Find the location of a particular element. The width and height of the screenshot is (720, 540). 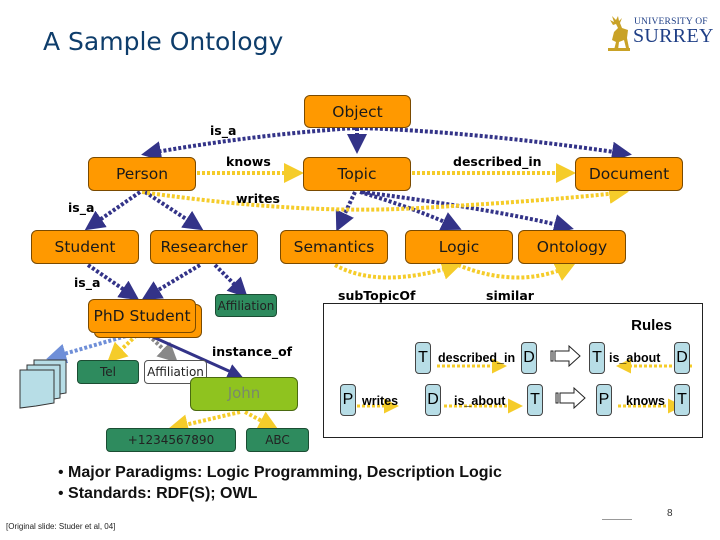

edge-john-abc is located at coordinates (261, 420).